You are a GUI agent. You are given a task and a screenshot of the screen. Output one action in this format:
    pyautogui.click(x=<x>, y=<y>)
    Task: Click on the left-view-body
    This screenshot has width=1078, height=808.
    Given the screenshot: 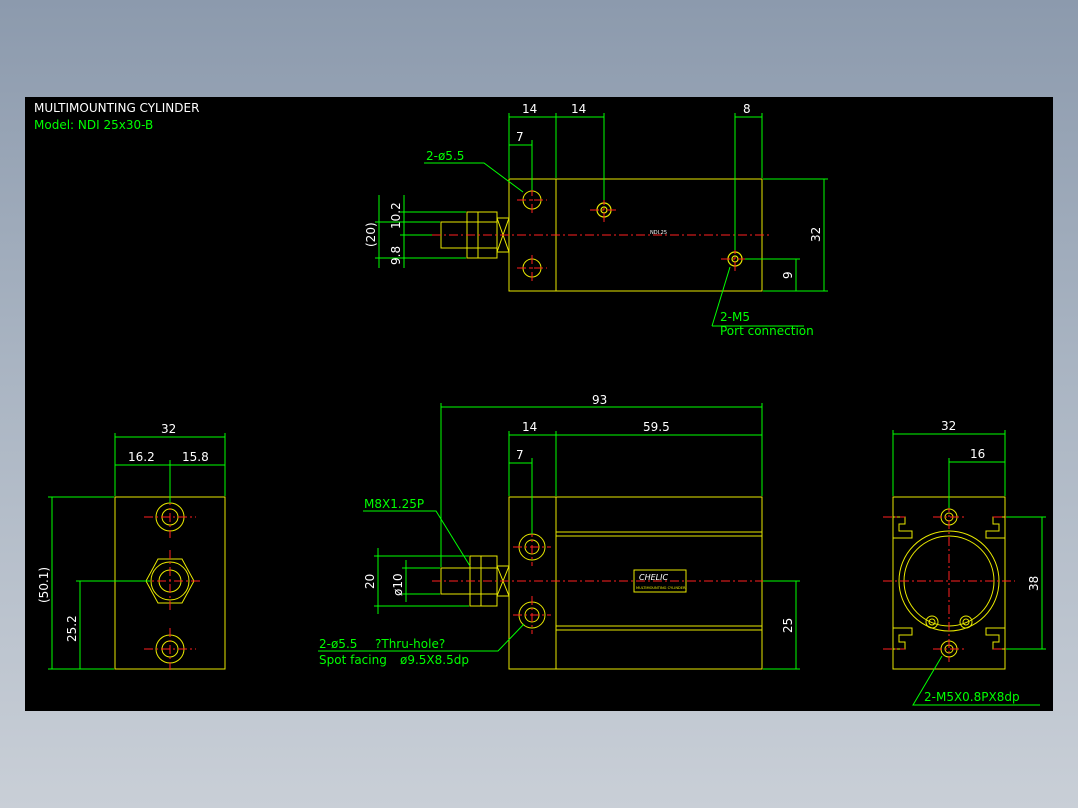 What is the action you would take?
    pyautogui.click(x=170, y=583)
    